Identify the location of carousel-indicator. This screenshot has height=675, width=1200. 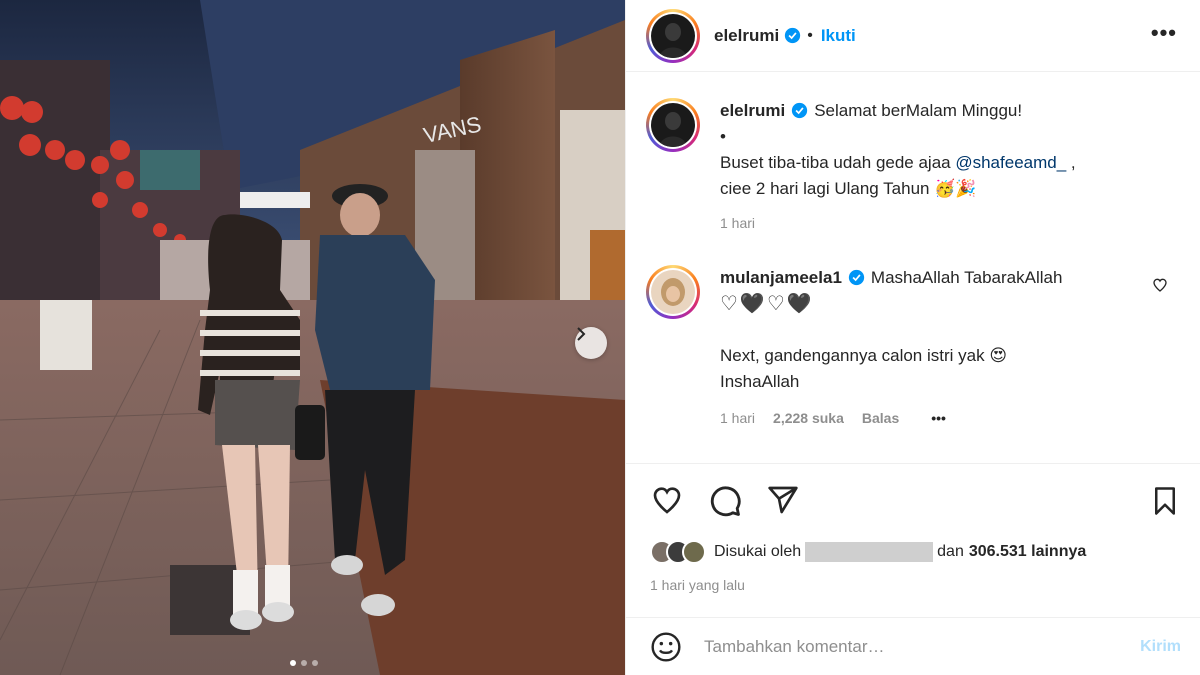
(304, 663).